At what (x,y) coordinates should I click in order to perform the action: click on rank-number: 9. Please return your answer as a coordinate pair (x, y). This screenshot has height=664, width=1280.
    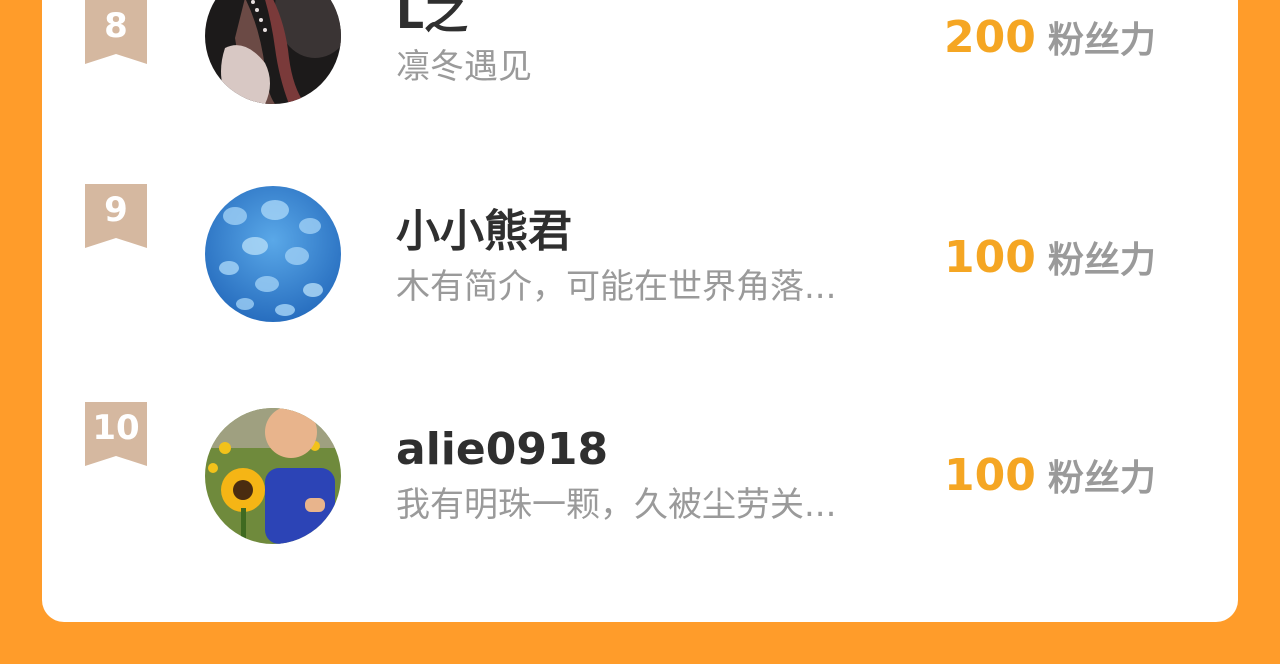
    Looking at the image, I should click on (116, 210).